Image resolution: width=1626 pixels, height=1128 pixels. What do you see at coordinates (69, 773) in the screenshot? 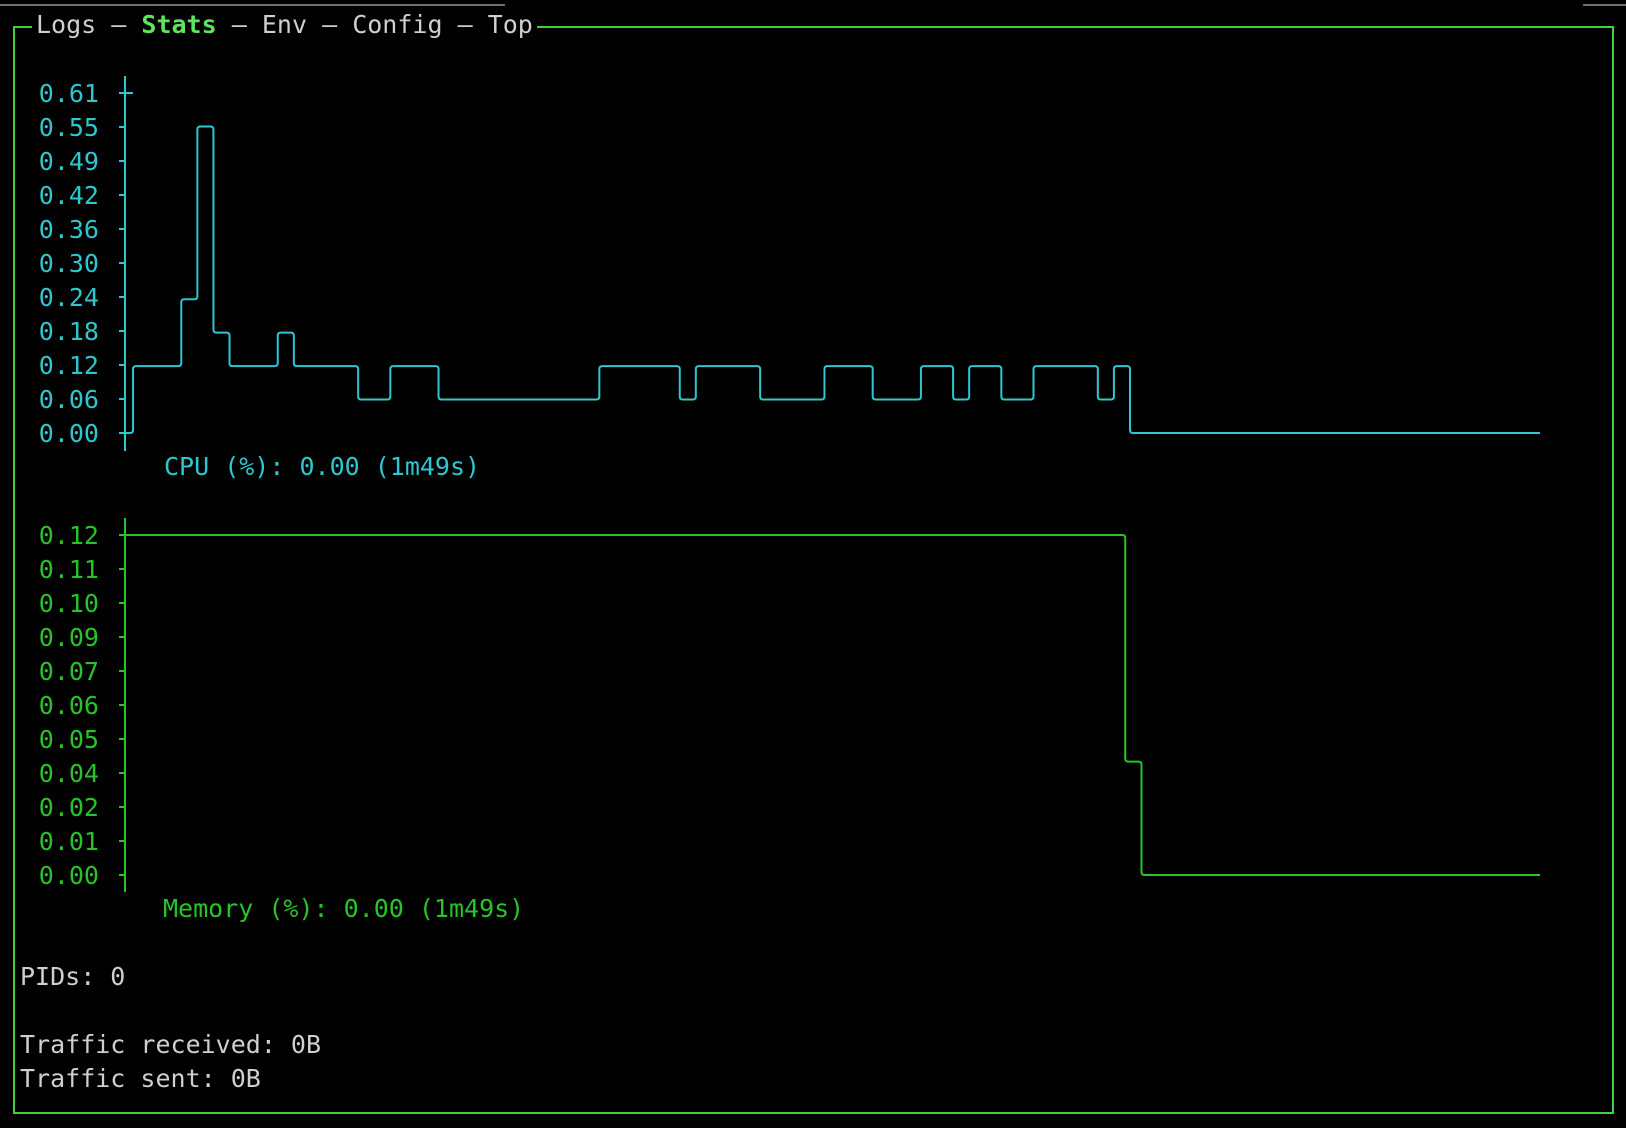
I see `y-tick-label: 0.04` at bounding box center [69, 773].